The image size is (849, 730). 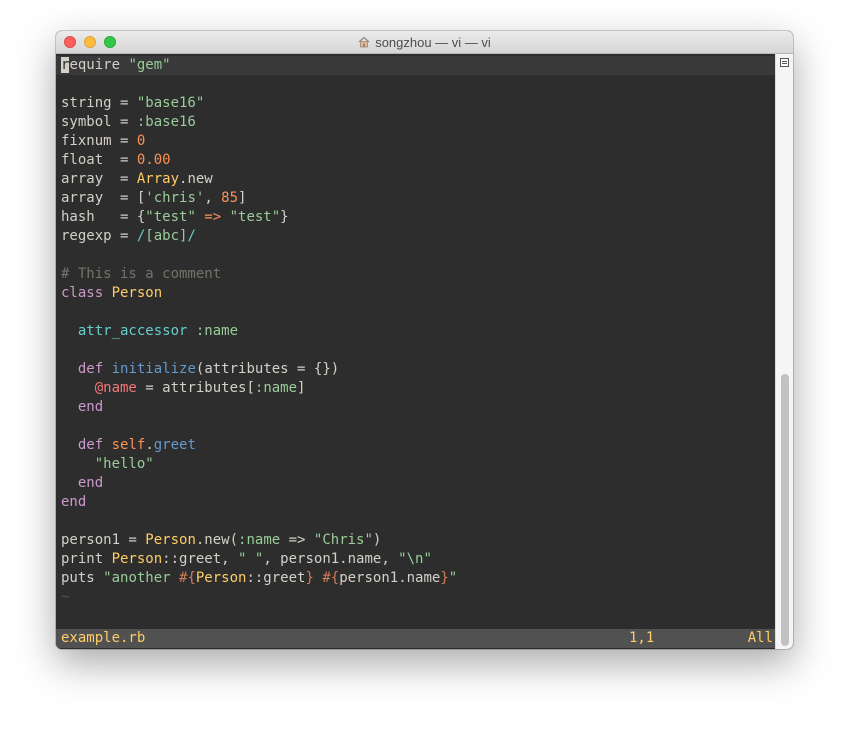 What do you see at coordinates (128, 445) in the screenshot?
I see `code-token: self` at bounding box center [128, 445].